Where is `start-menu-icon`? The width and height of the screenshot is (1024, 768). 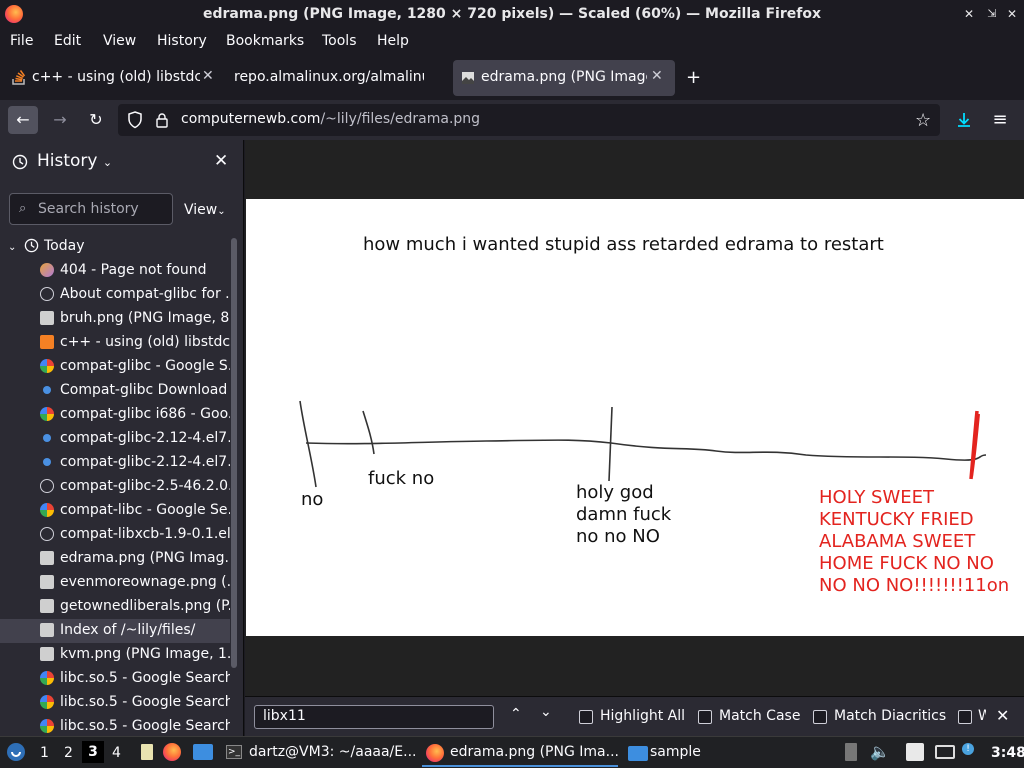 start-menu-icon is located at coordinates (16, 754).